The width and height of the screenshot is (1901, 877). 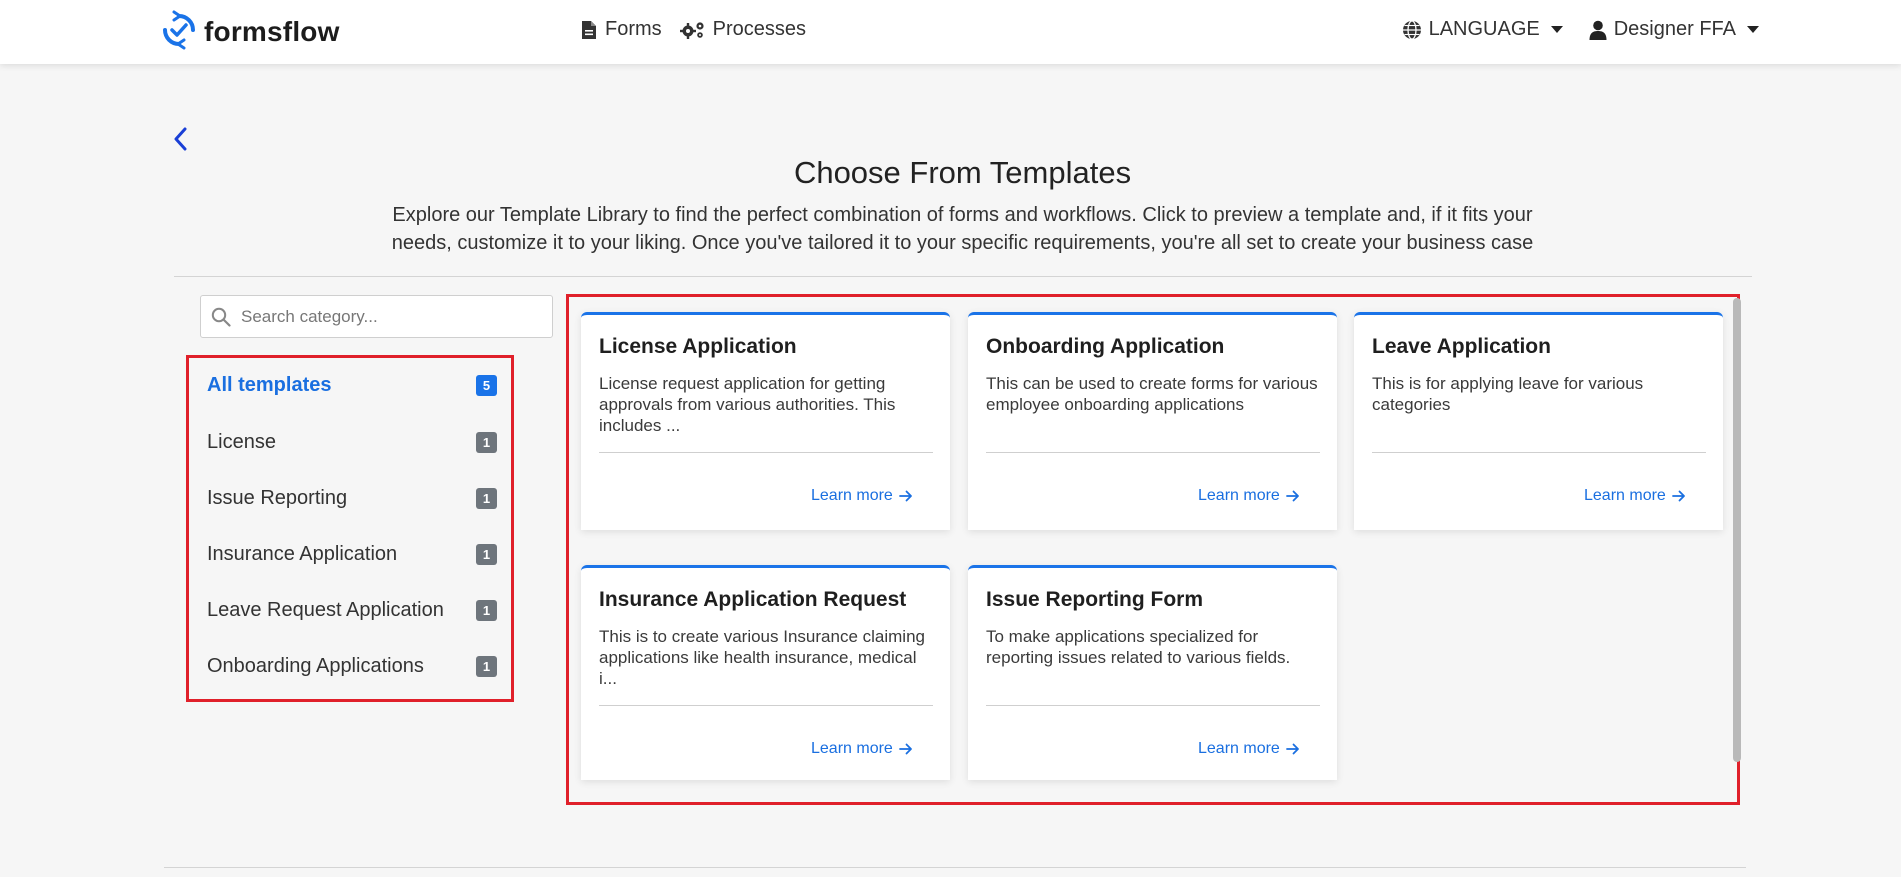 I want to click on category-label: Leave Request Application, so click(x=325, y=609).